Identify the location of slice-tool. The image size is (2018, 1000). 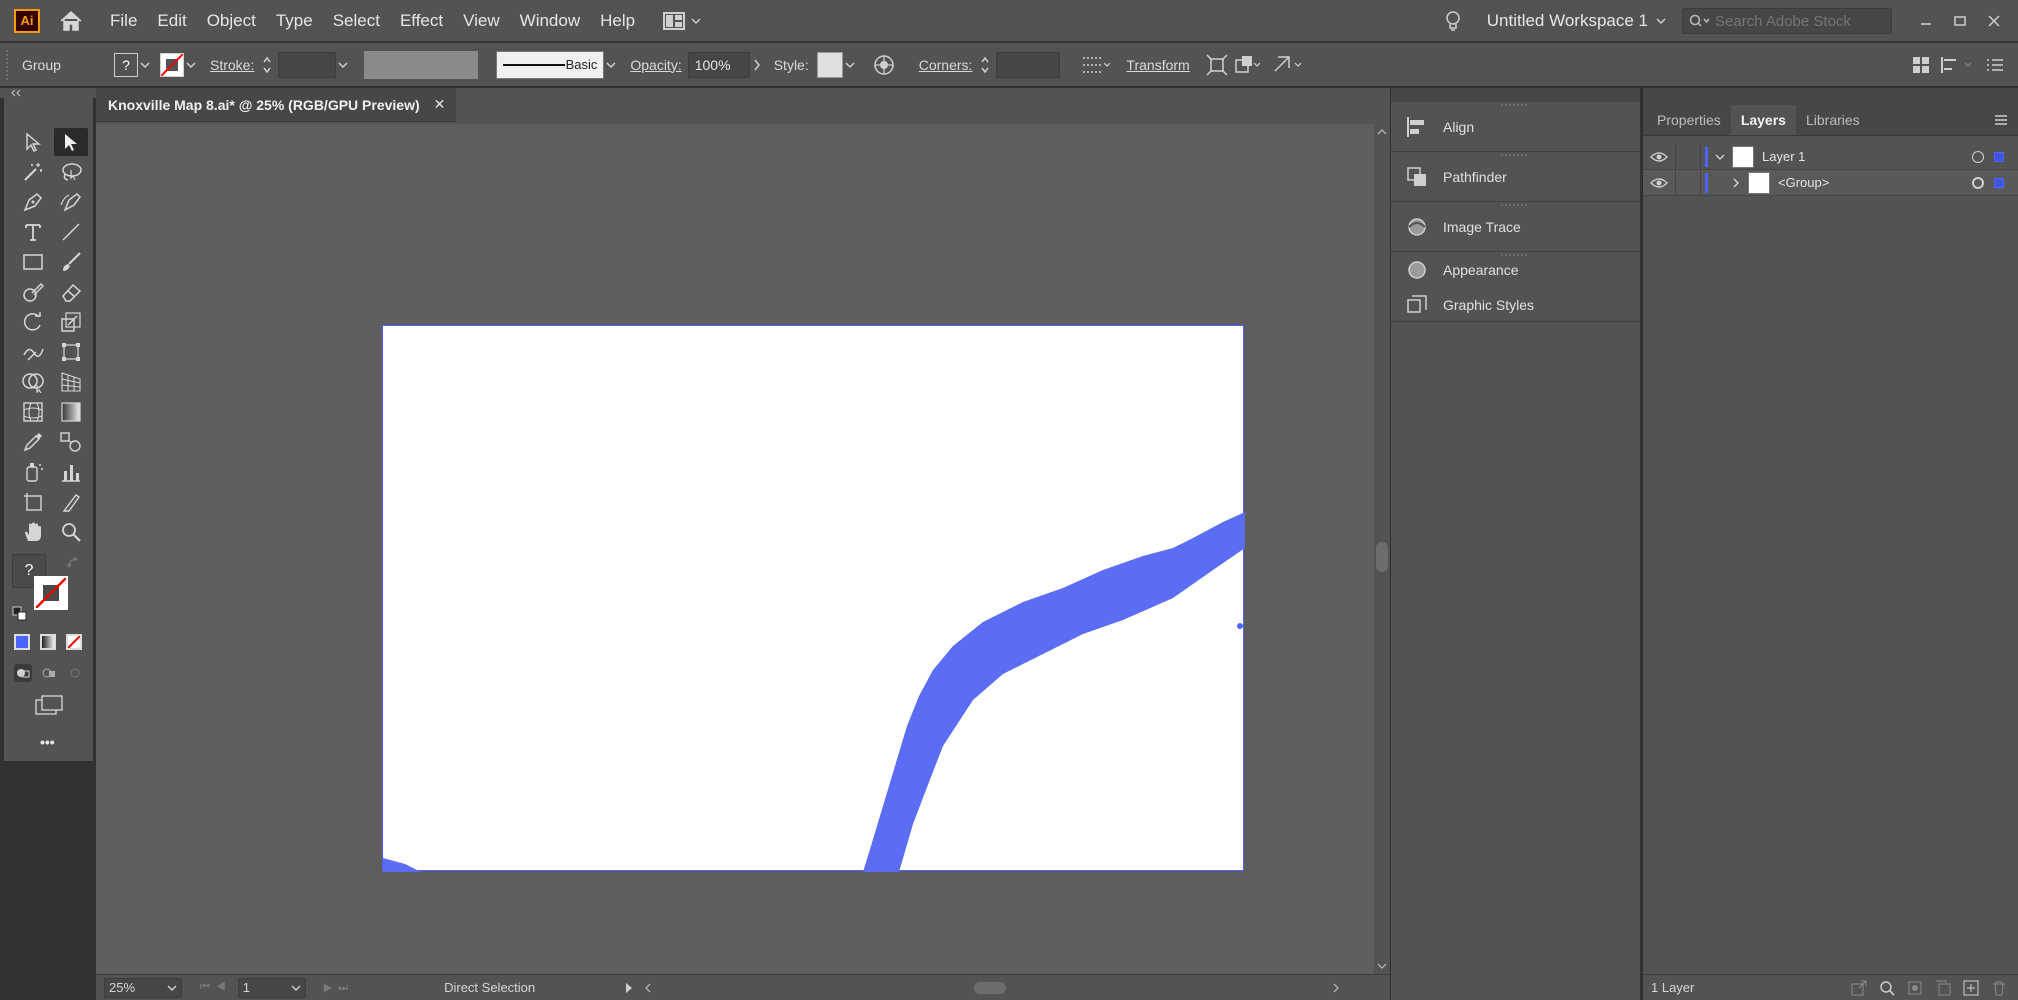
(71, 502).